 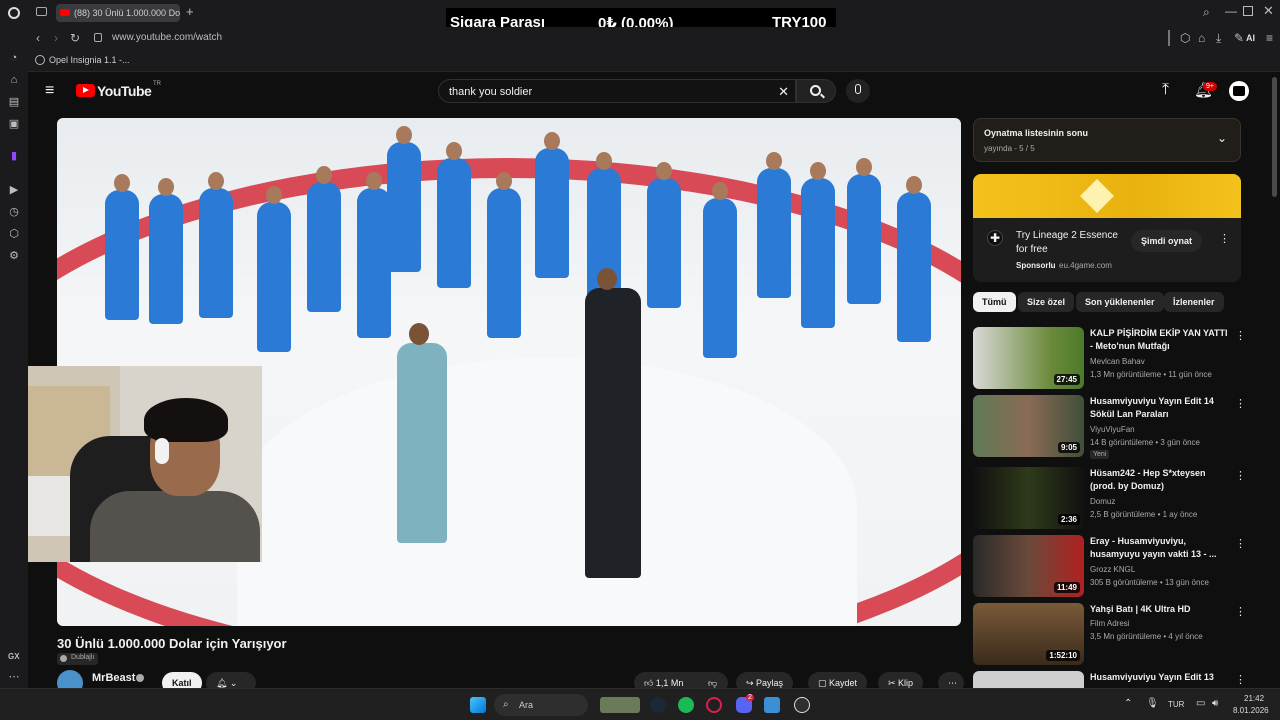 I want to click on page-scrollbar, so click(x=1274, y=137).